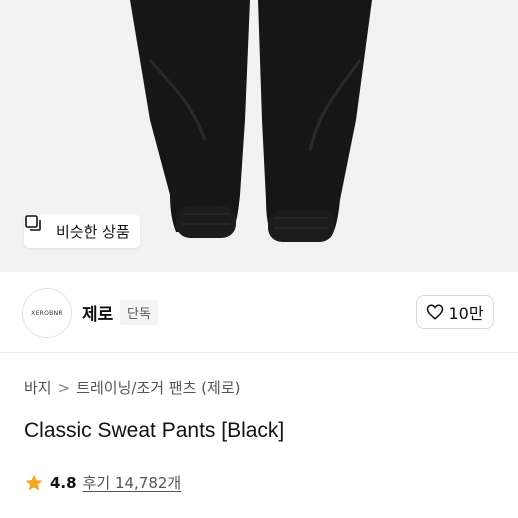 The image size is (518, 518). What do you see at coordinates (139, 312) in the screenshot?
I see `exclusive-badge: 단독` at bounding box center [139, 312].